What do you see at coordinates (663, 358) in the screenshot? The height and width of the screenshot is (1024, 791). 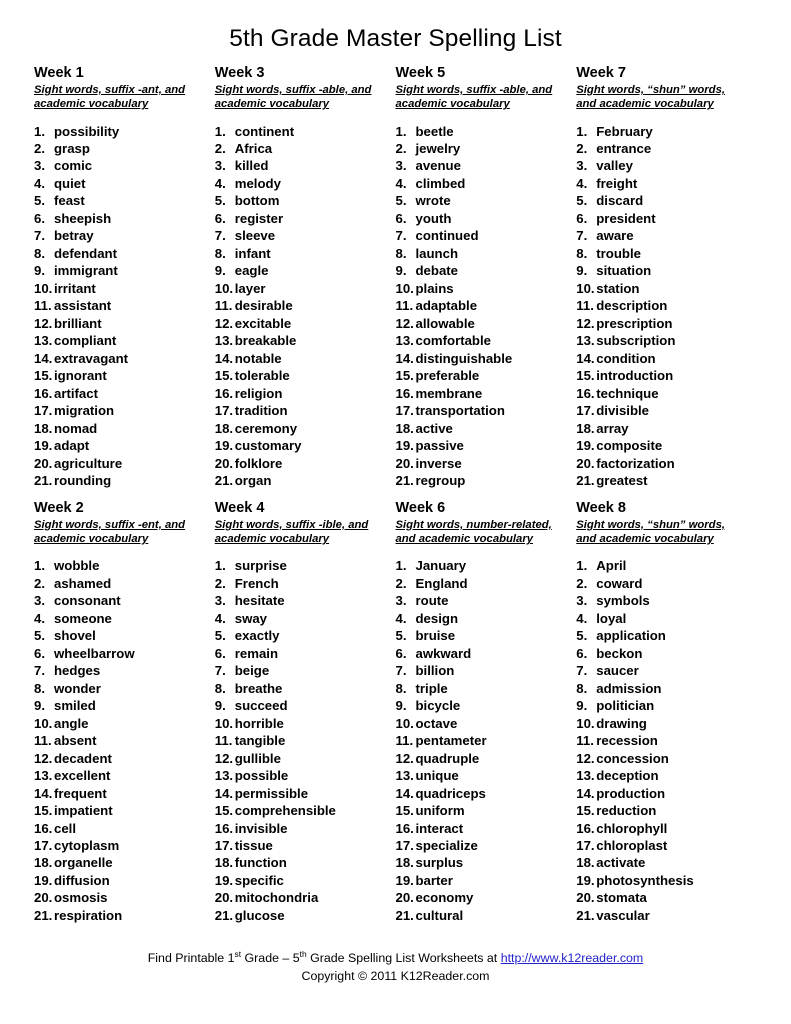 I see `word-list-item: 14. condition` at bounding box center [663, 358].